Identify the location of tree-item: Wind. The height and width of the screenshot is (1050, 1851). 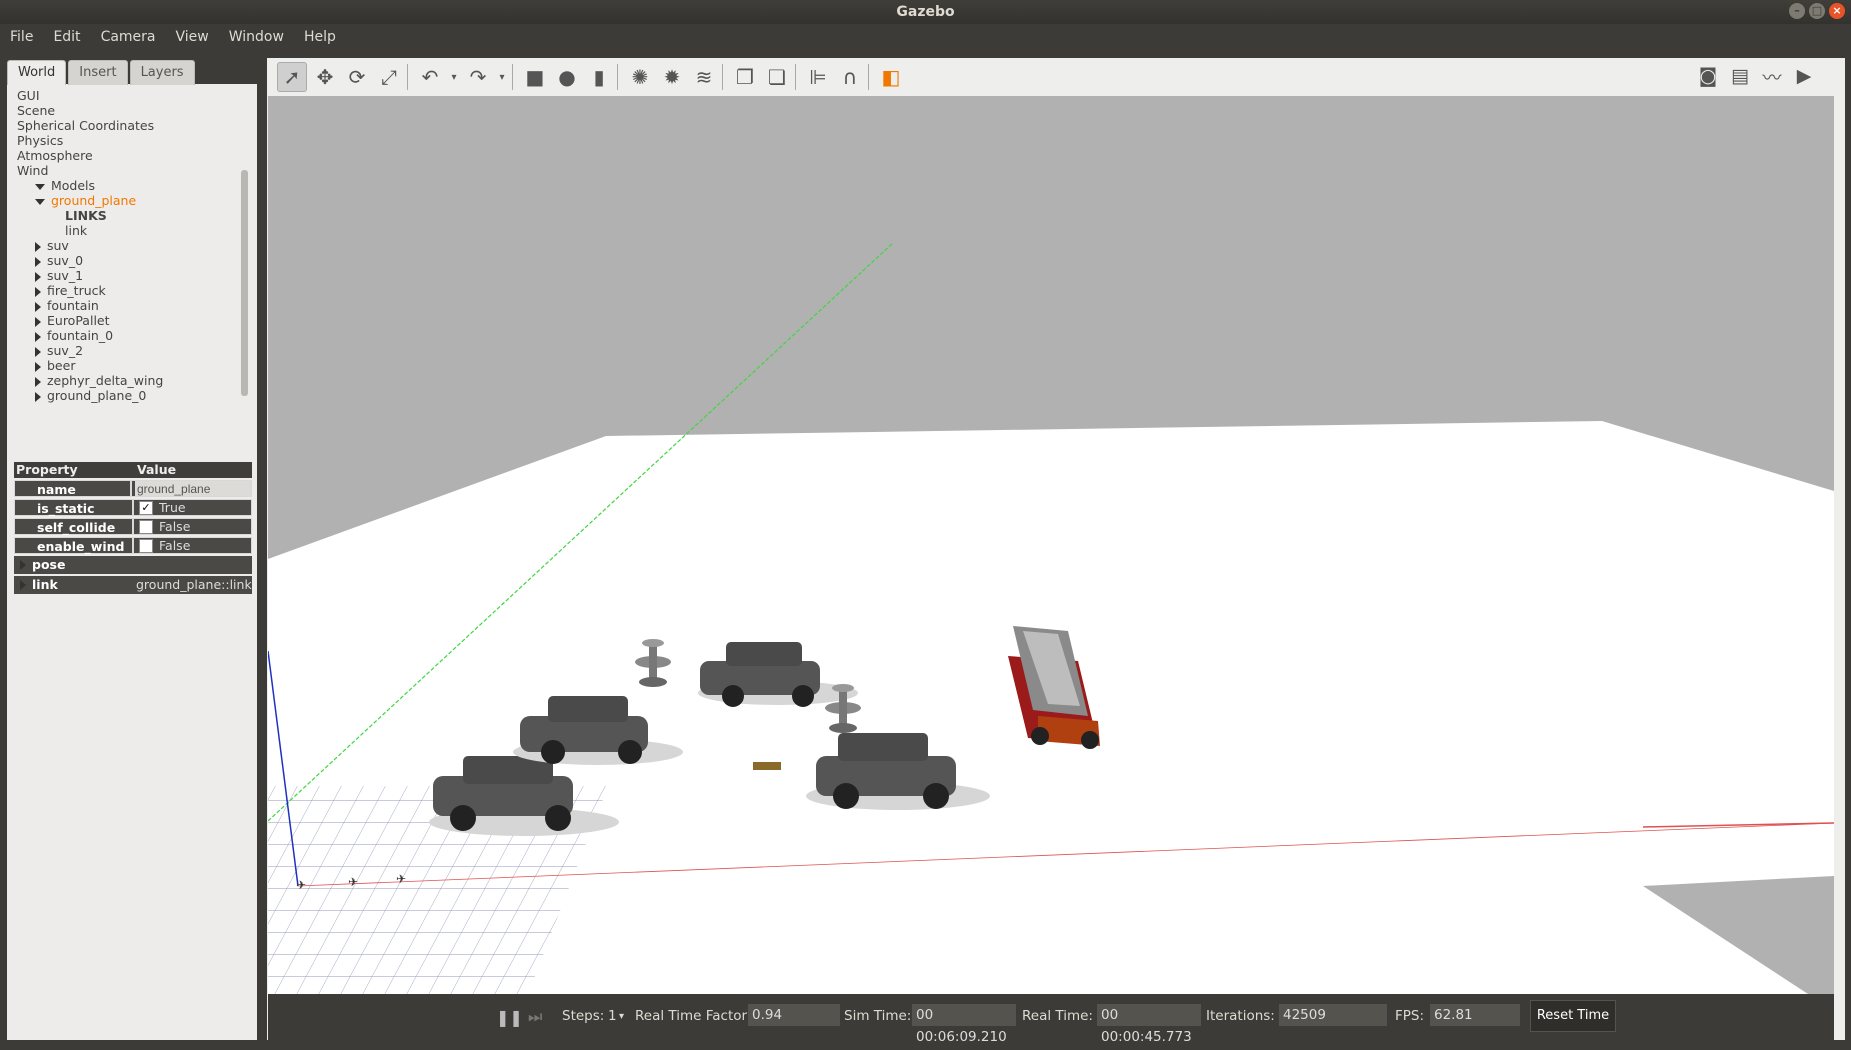
(32, 170).